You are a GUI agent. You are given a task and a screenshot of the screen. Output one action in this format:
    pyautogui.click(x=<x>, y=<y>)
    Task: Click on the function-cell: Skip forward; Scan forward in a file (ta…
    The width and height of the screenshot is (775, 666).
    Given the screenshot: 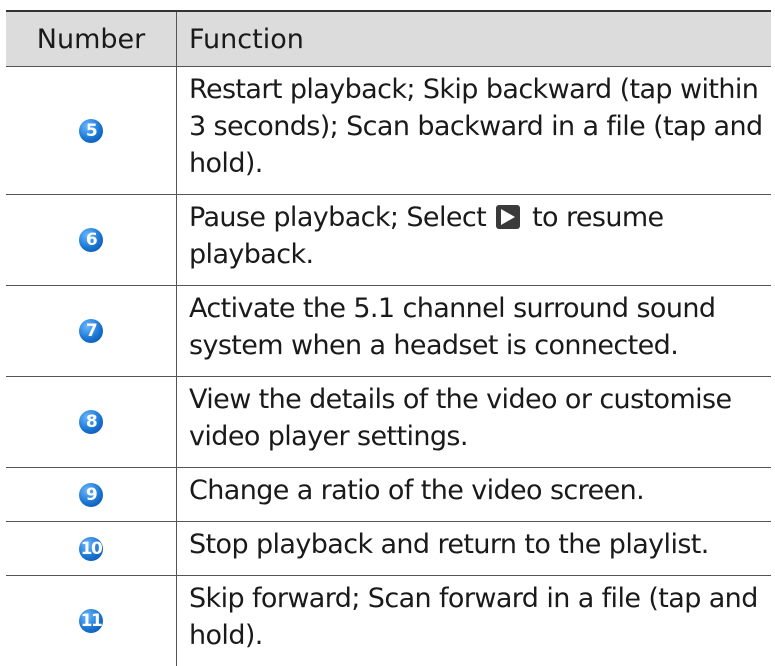 What is the action you would take?
    pyautogui.click(x=473, y=617)
    